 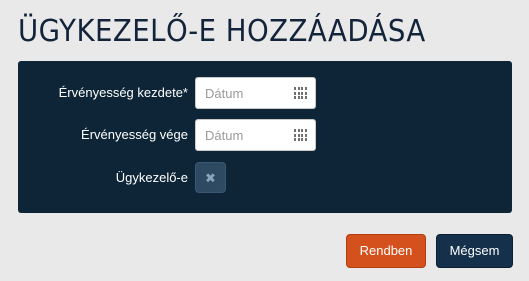 I want to click on valid-to-date-field, so click(x=255, y=135).